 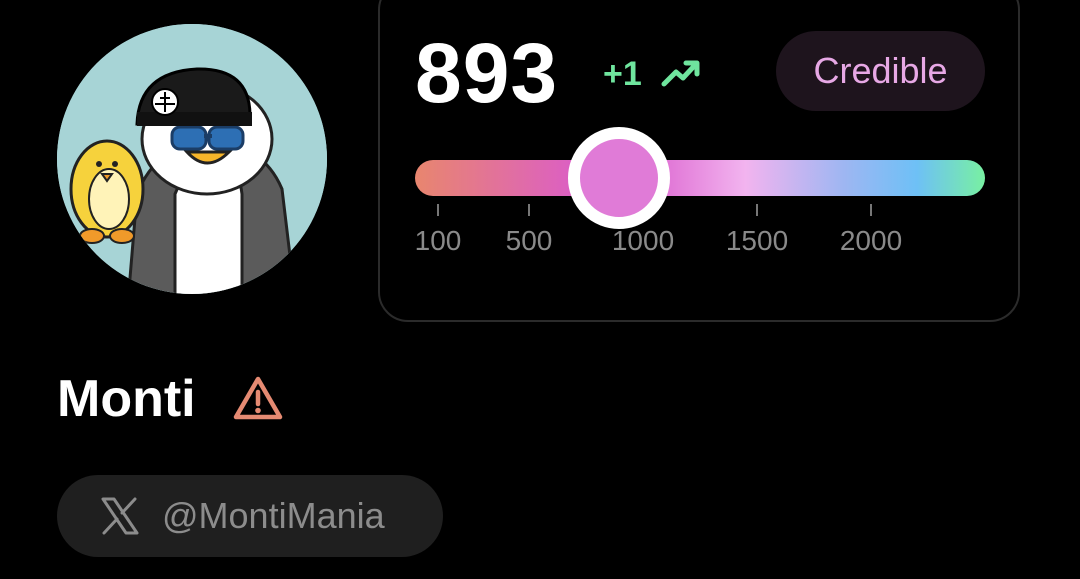 What do you see at coordinates (529, 240) in the screenshot?
I see `slider-tick-label: 500` at bounding box center [529, 240].